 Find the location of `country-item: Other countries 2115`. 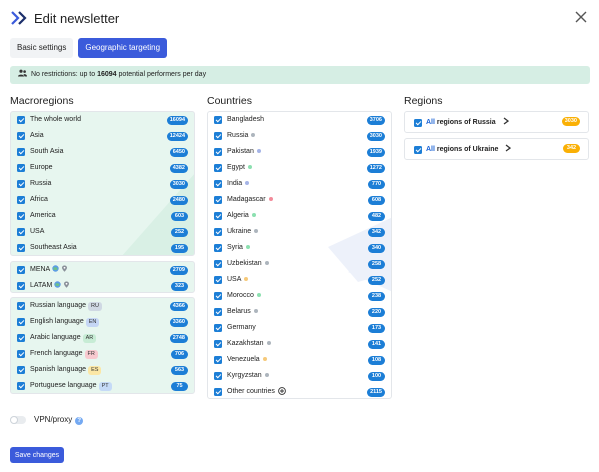

country-item: Other countries 2115 is located at coordinates (299, 391).